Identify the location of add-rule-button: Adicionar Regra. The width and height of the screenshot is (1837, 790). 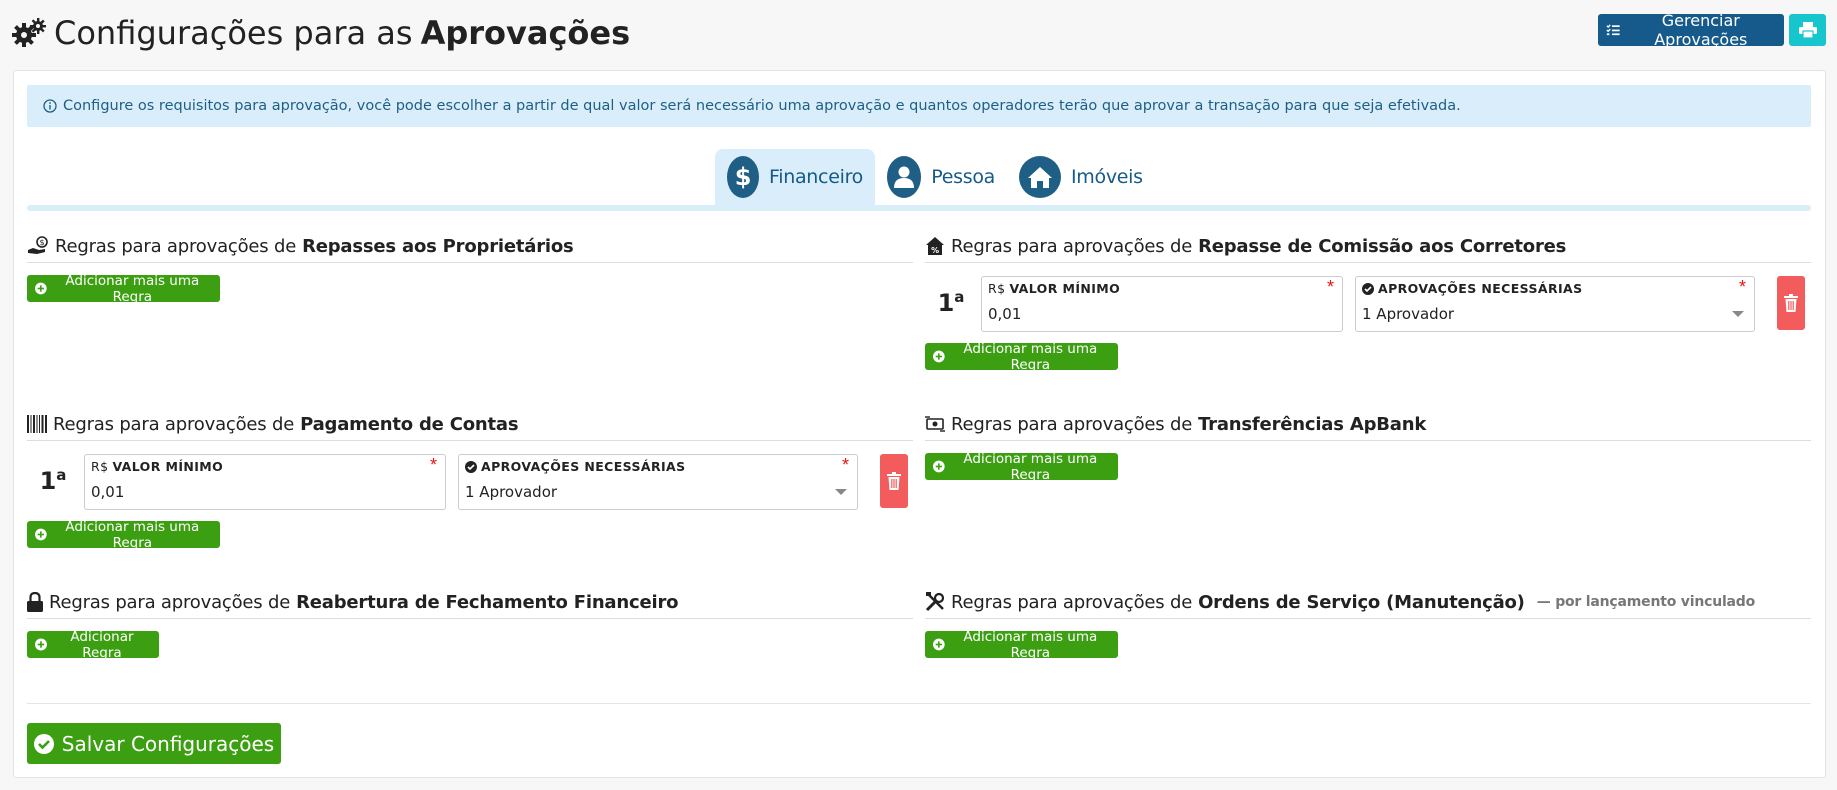
(93, 644).